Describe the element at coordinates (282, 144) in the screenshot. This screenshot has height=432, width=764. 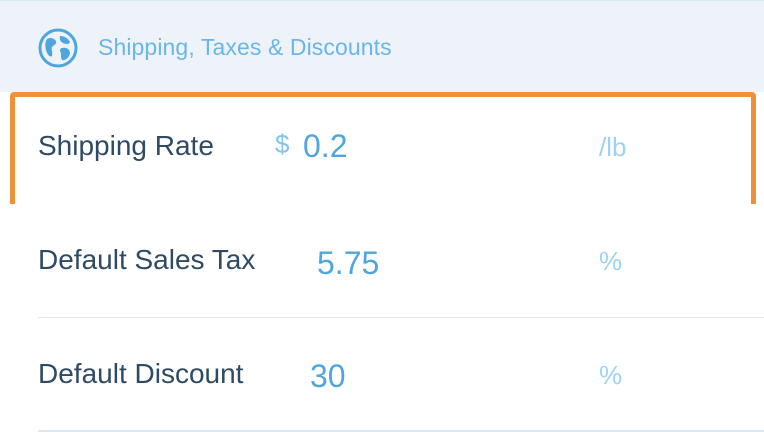
I see `currency-symbol: $` at that location.